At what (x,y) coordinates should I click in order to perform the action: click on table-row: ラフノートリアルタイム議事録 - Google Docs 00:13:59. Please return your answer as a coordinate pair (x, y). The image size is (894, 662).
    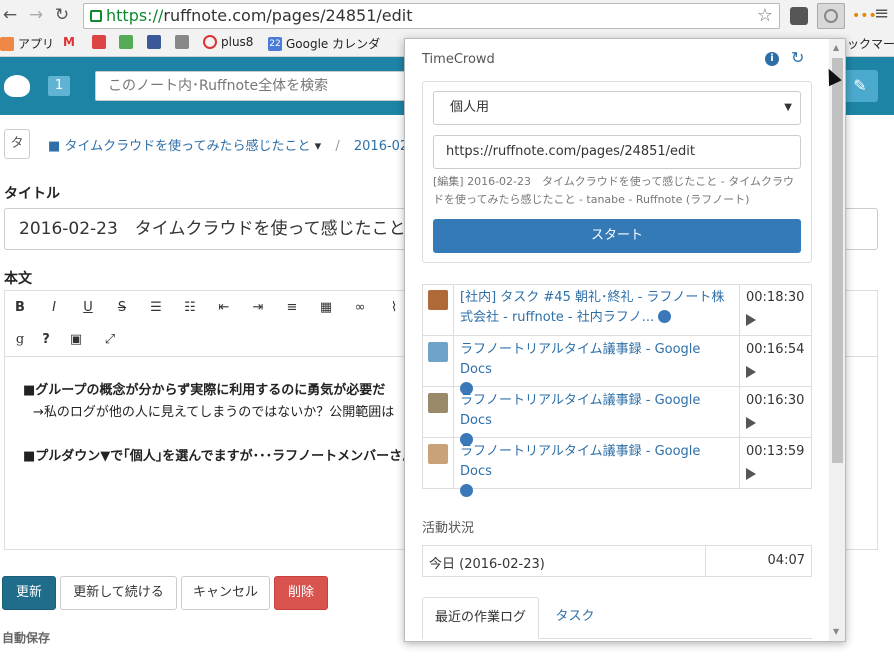
    Looking at the image, I should click on (617, 467).